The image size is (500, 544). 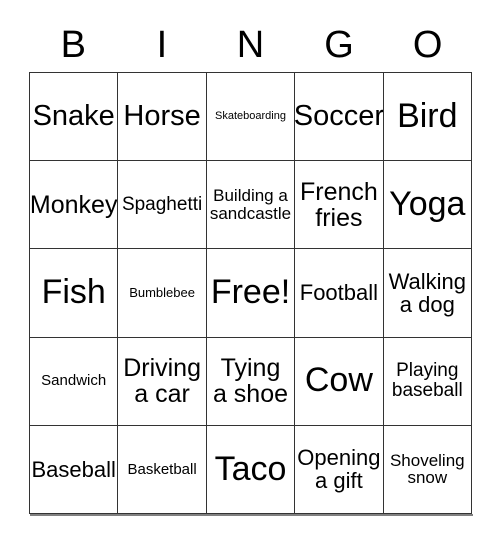 I want to click on bingo-header-row: B I N G O, so click(x=250, y=45).